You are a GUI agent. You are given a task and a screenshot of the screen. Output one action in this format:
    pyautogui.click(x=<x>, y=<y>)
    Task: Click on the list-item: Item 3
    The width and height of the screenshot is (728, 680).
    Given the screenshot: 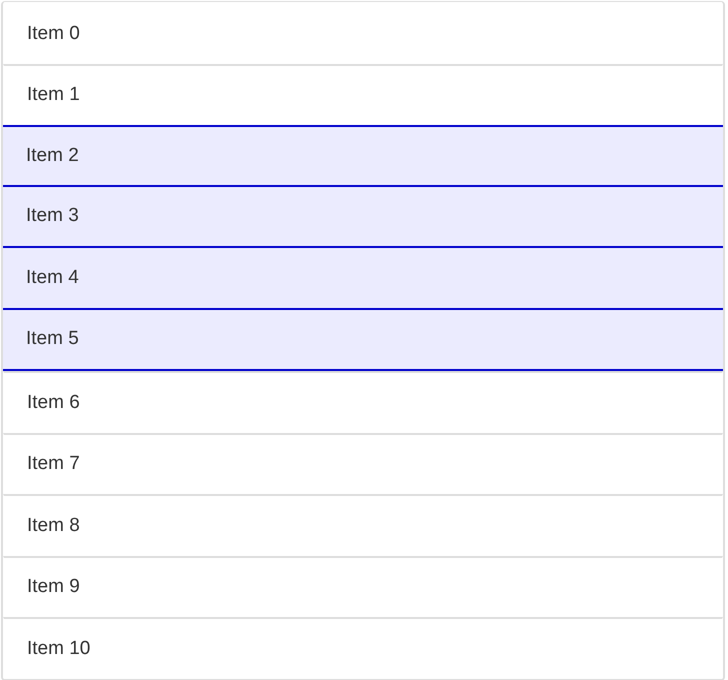 What is the action you would take?
    pyautogui.click(x=363, y=216)
    